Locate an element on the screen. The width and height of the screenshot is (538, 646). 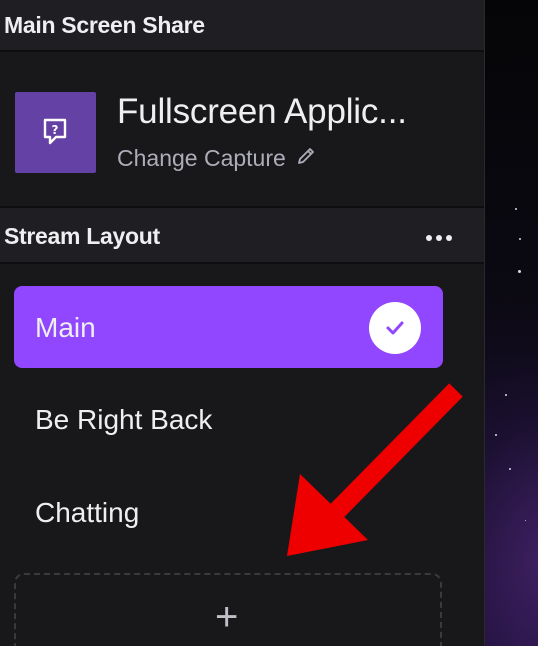
add-layout-button: + is located at coordinates (228, 609).